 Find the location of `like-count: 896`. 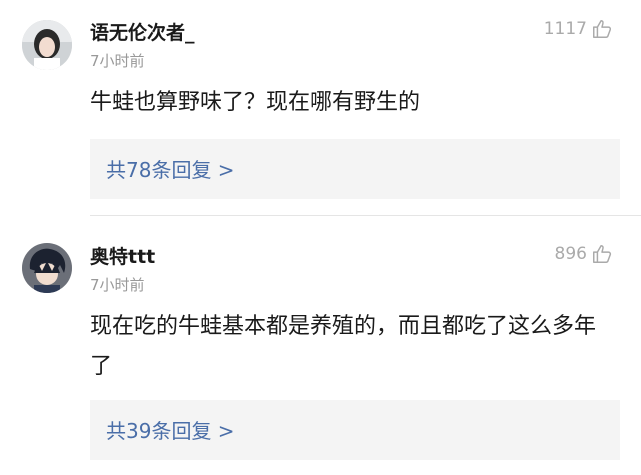

like-count: 896 is located at coordinates (570, 254).